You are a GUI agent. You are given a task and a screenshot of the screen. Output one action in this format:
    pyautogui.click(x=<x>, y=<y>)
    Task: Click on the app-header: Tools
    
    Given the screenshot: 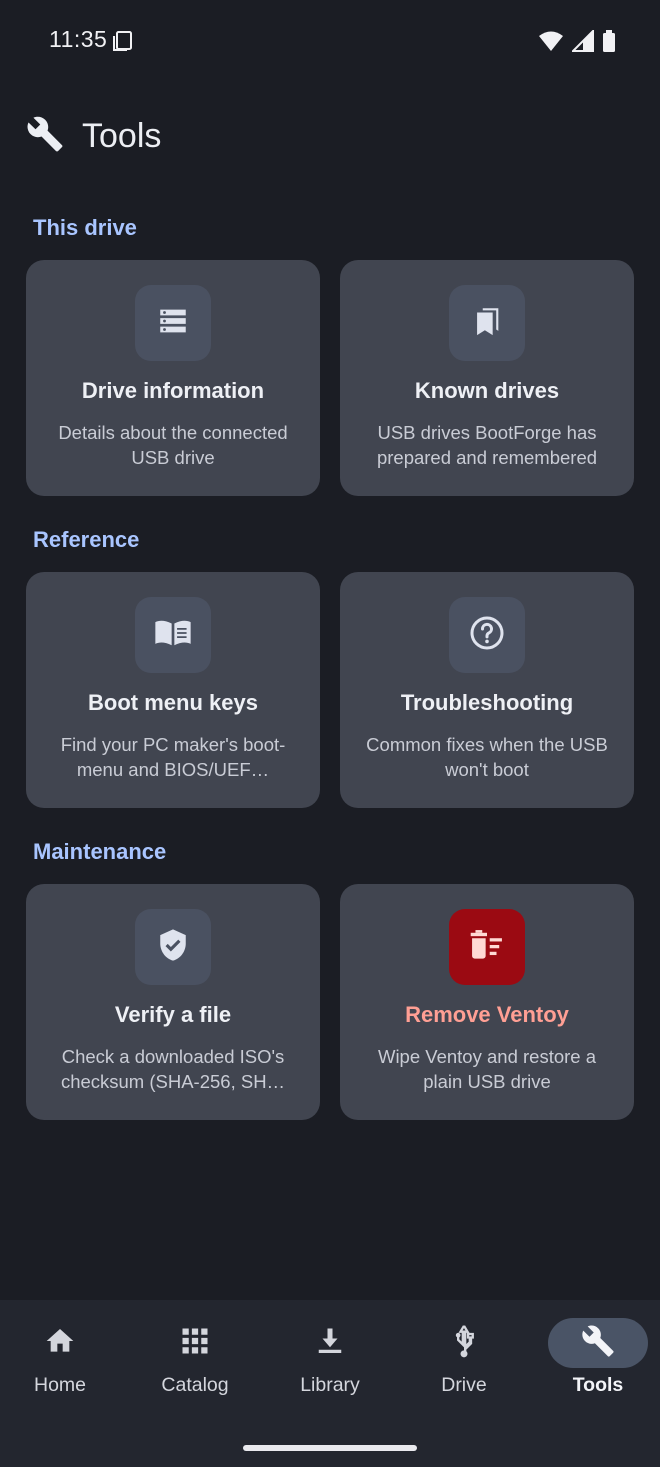 What is the action you would take?
    pyautogui.click(x=93, y=136)
    